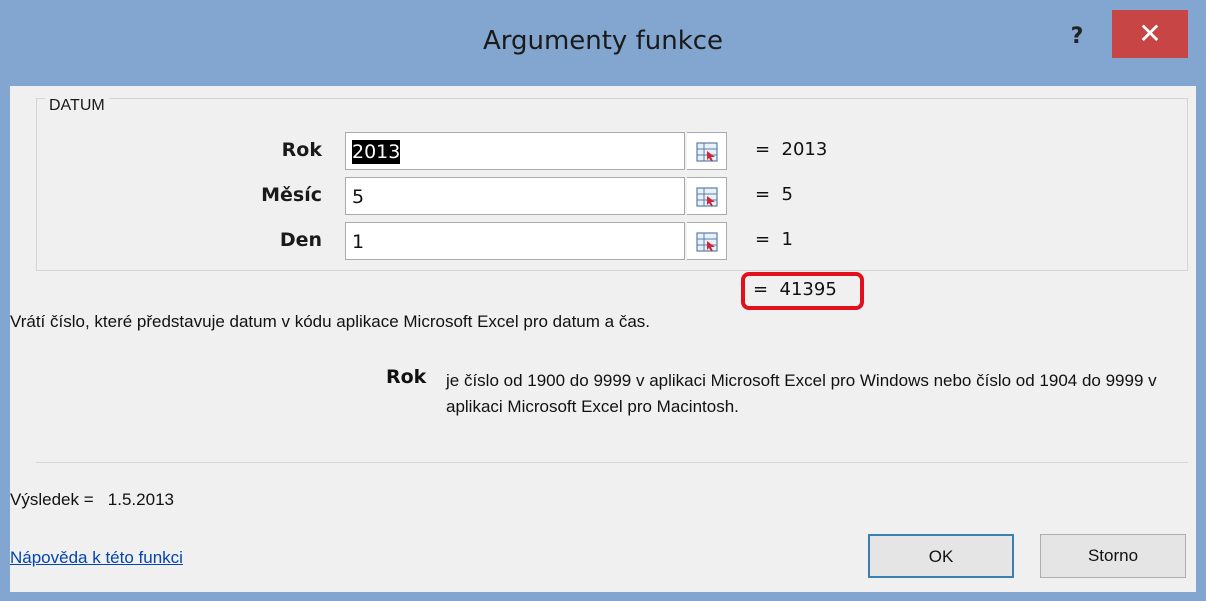 The image size is (1206, 601). Describe the element at coordinates (77, 106) in the screenshot. I see `function-name: DATUM` at that location.